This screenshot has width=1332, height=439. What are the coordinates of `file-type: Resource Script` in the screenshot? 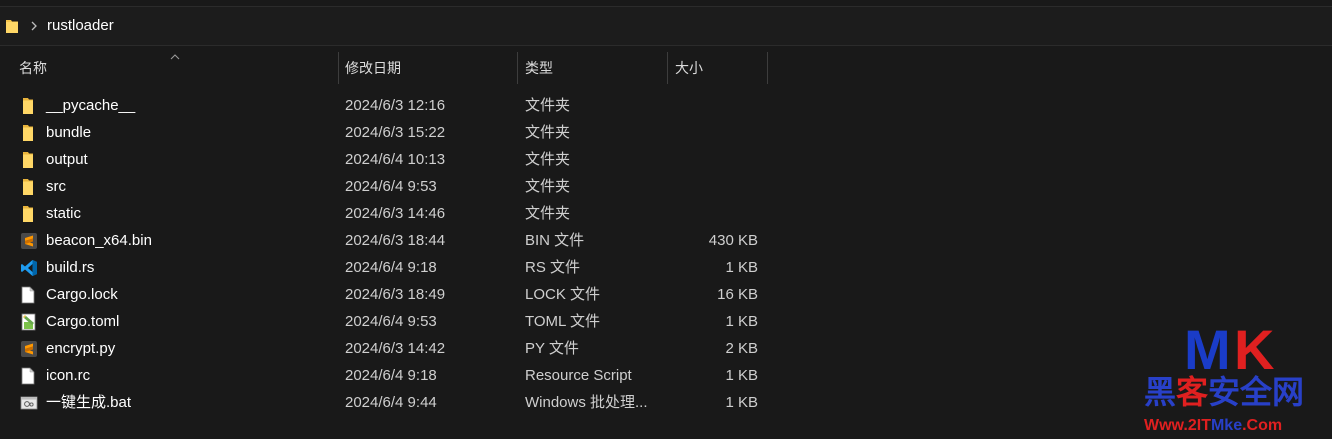 It's located at (578, 375).